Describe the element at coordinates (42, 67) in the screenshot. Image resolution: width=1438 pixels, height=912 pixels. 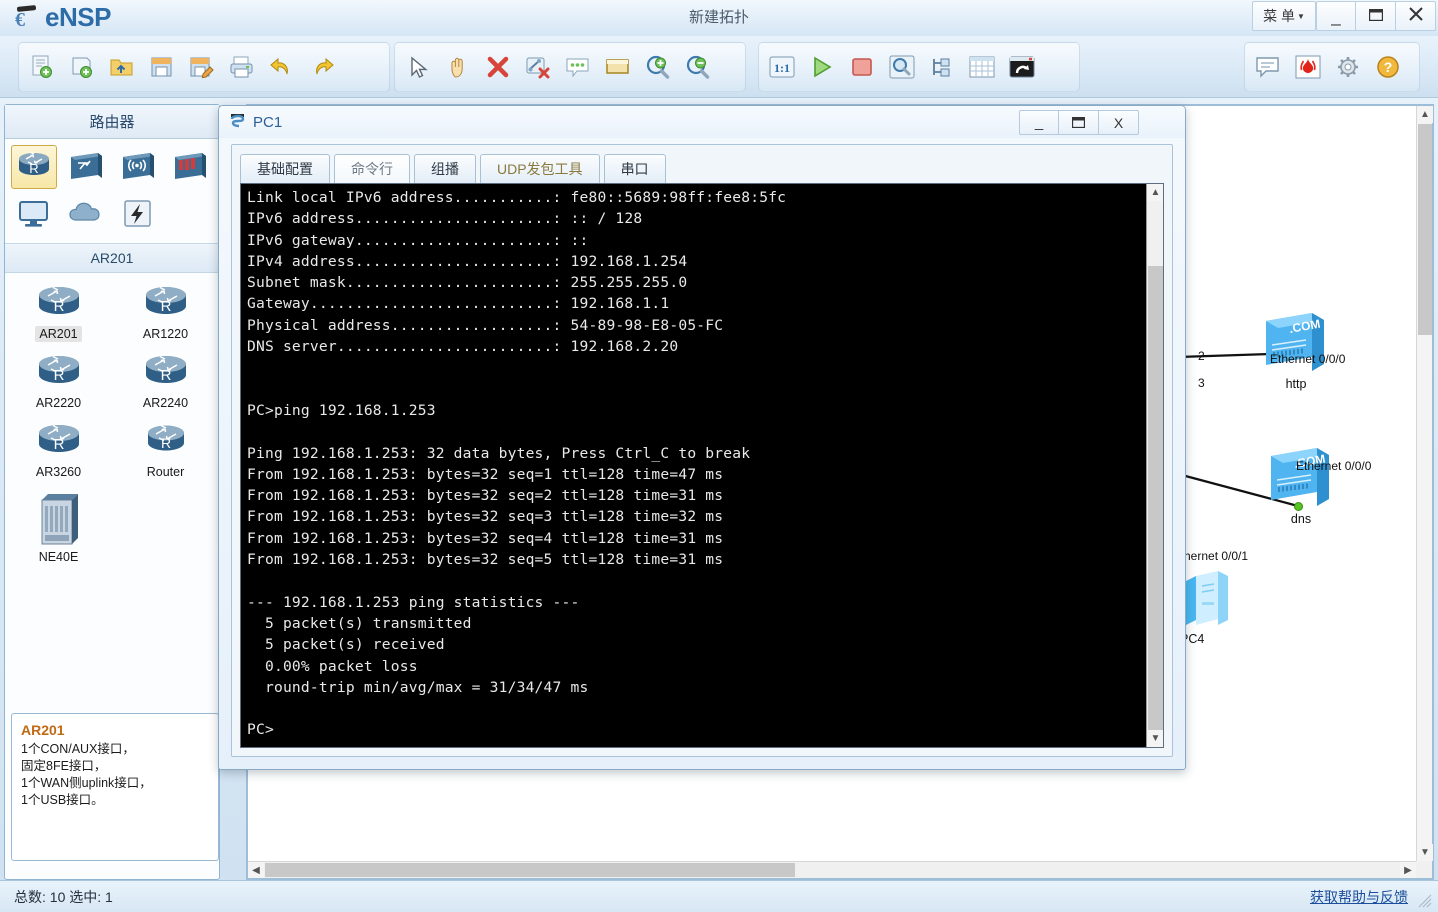
I see `new-topology-icon` at that location.